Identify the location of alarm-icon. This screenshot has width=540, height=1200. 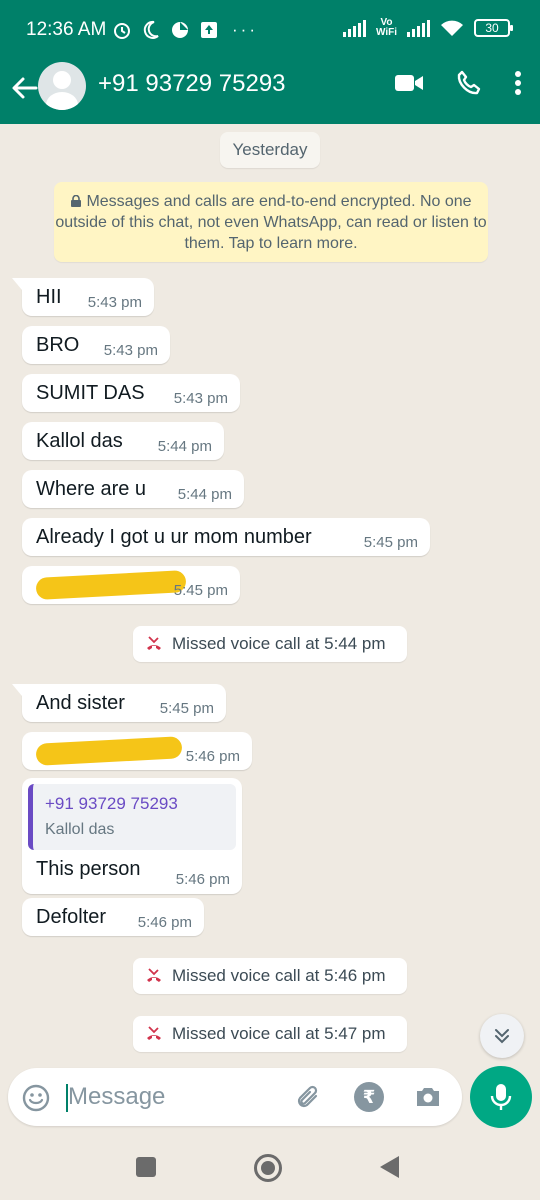
(122, 31).